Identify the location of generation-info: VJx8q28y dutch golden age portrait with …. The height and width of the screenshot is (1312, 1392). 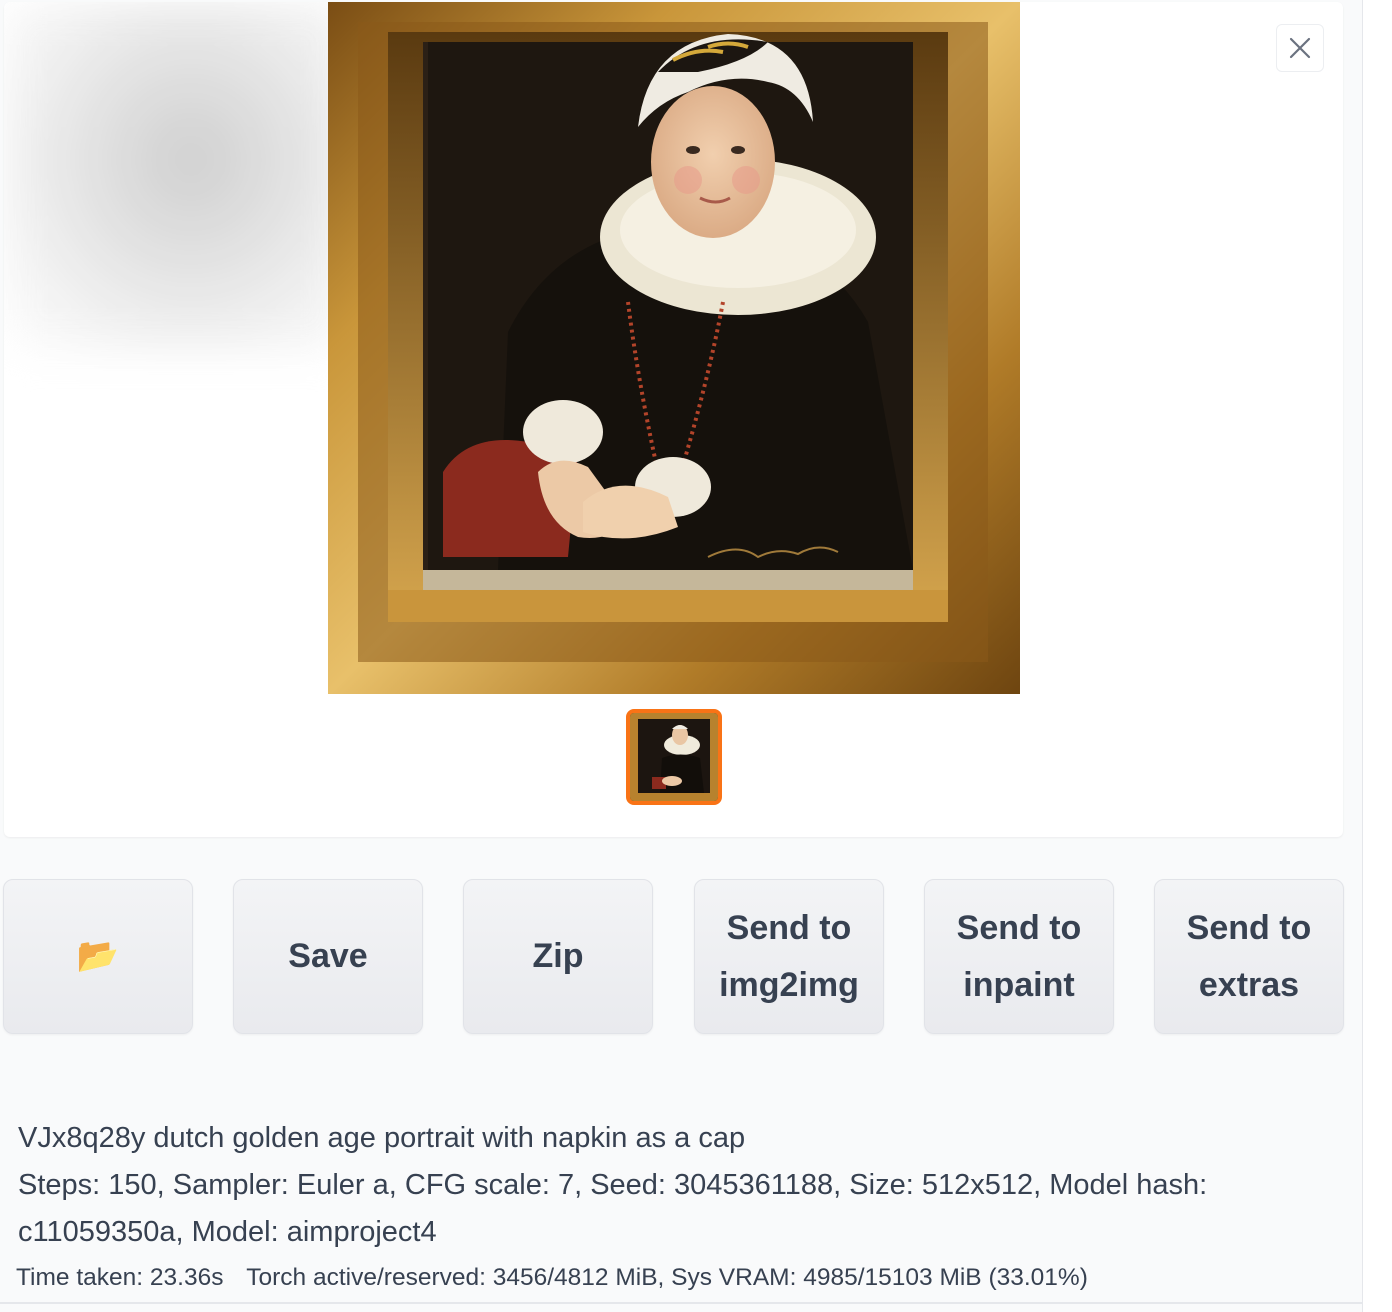
(683, 1185).